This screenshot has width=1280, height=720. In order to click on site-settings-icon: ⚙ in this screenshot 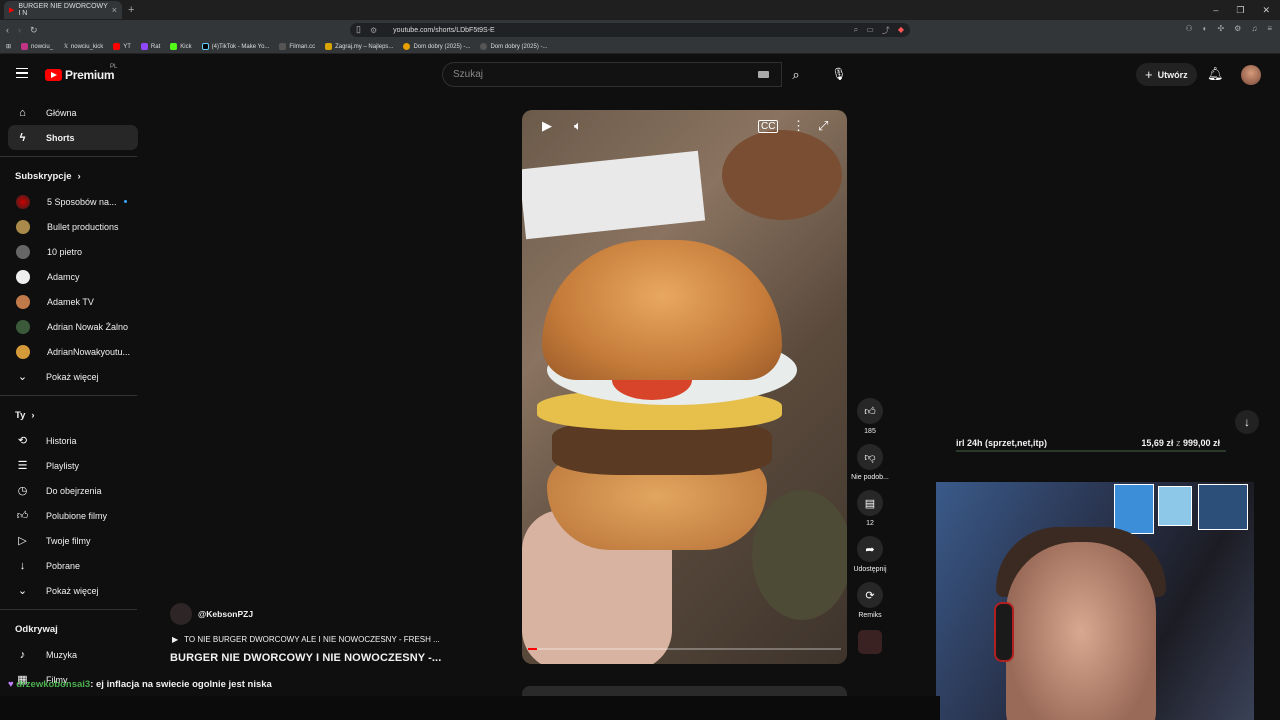, I will do `click(373, 30)`.